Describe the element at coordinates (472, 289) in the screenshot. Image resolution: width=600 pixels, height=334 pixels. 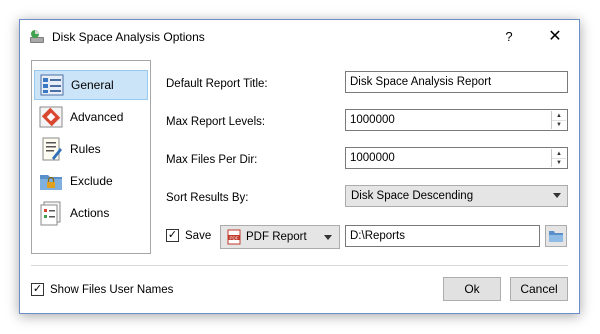
I see `ok-button: Ok` at that location.